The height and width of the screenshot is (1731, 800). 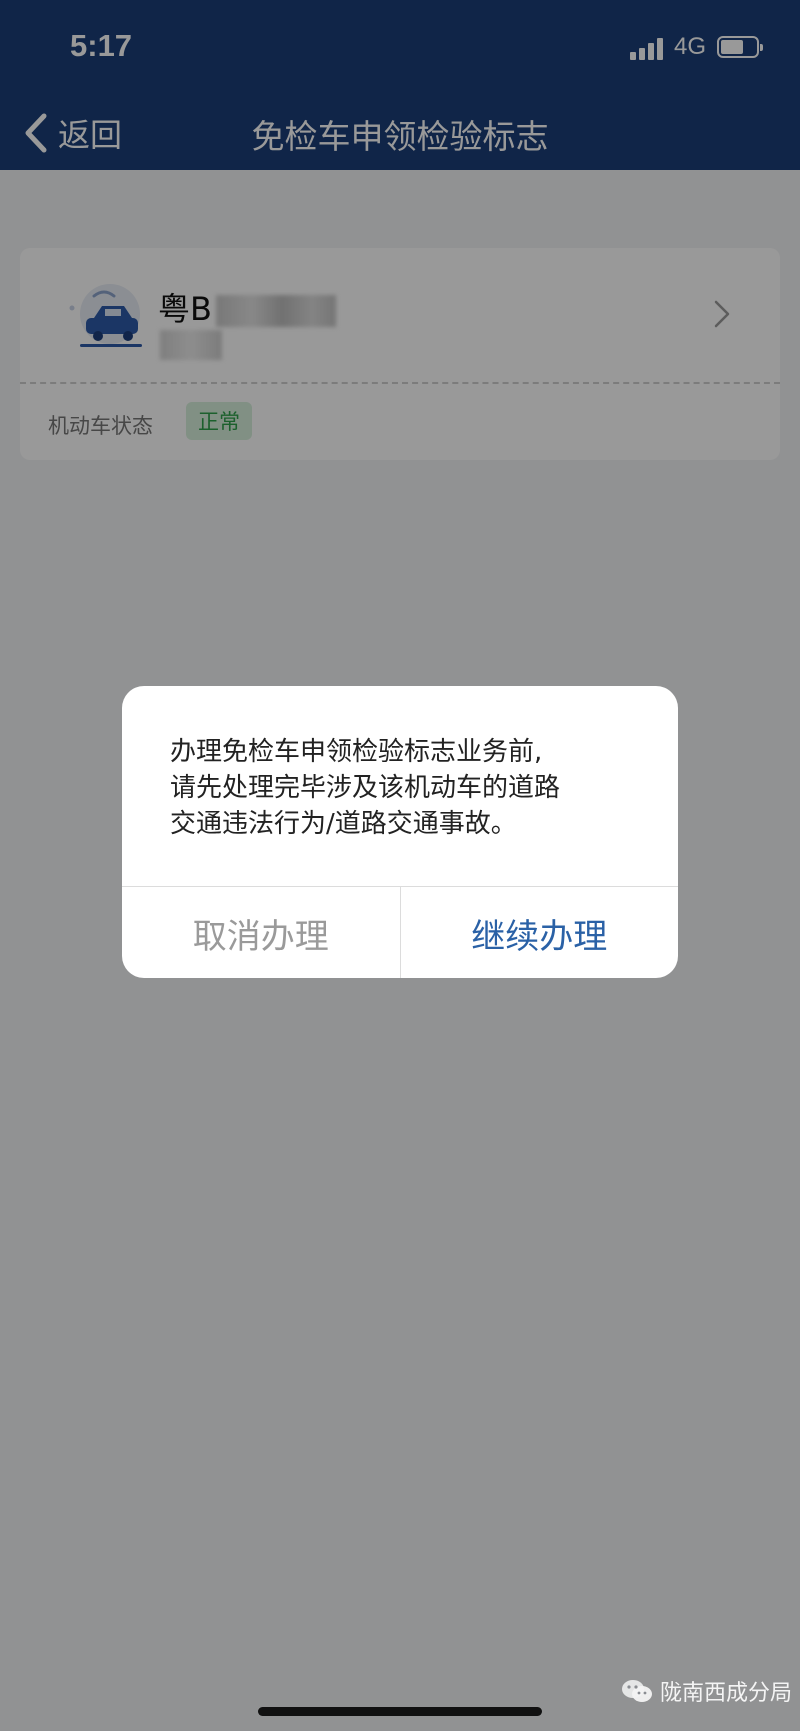 What do you see at coordinates (261, 932) in the screenshot?
I see `cancel-button: 取消办理` at bounding box center [261, 932].